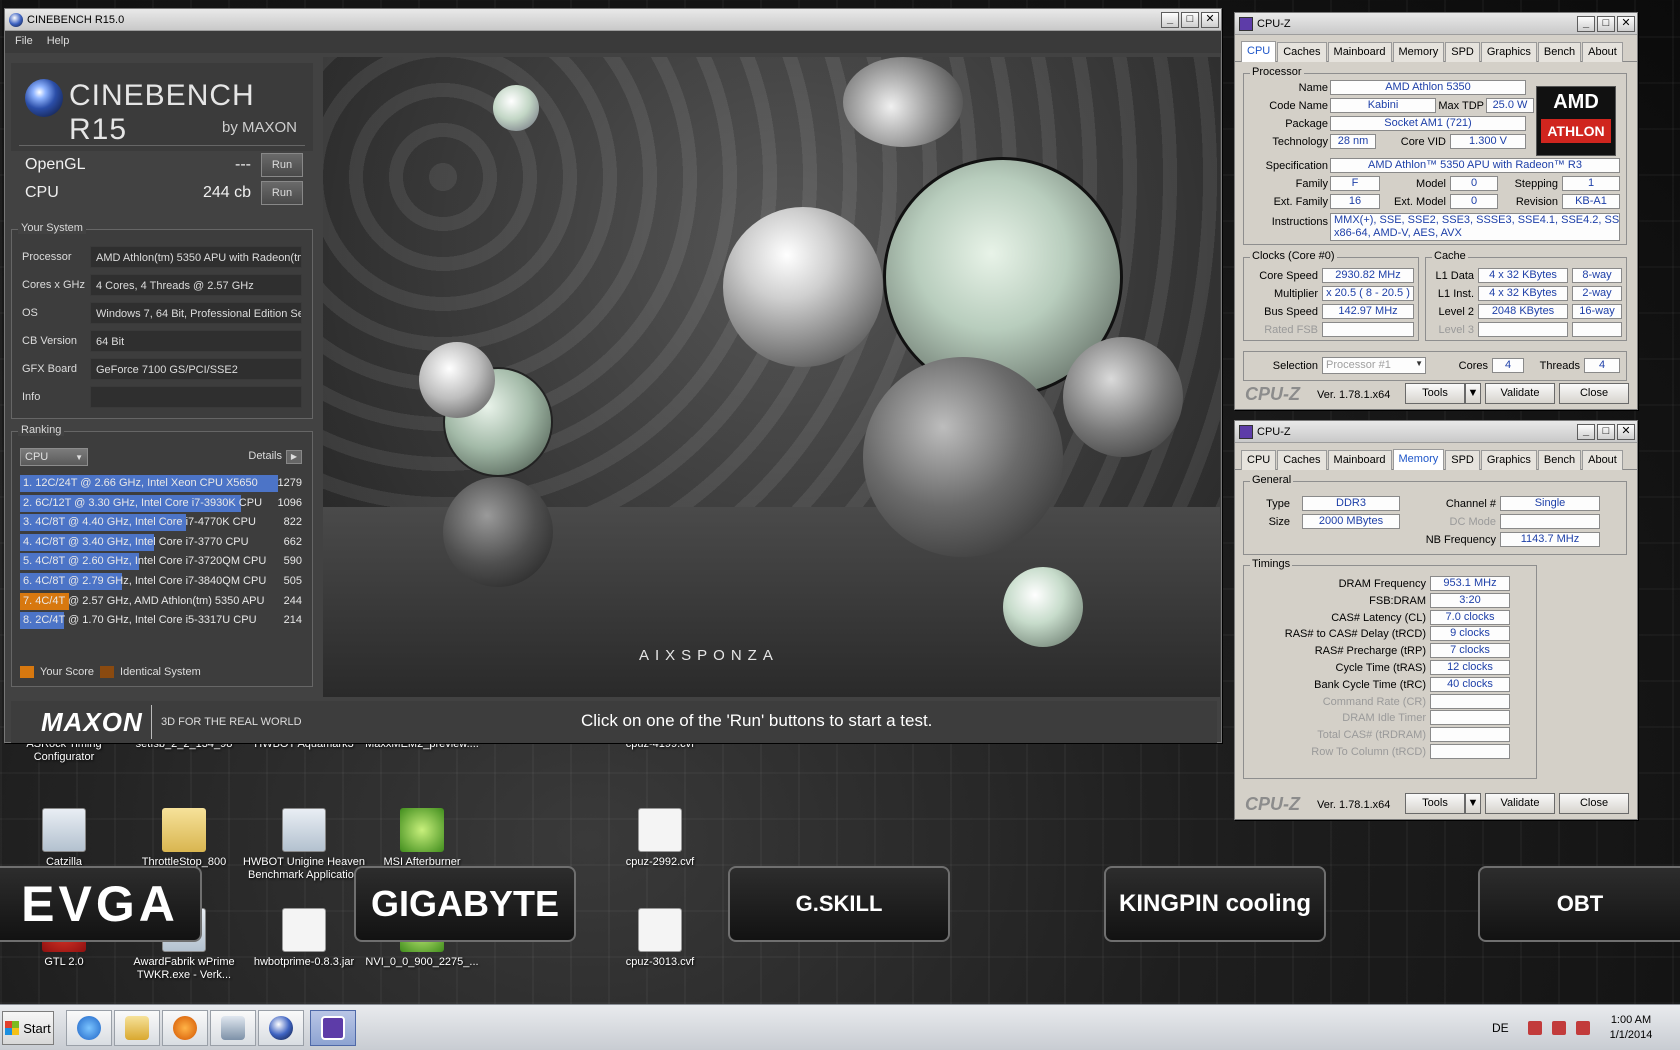  I want to click on system-info-value: GeForce 7100 GS/PCI/SSE2, so click(196, 369).